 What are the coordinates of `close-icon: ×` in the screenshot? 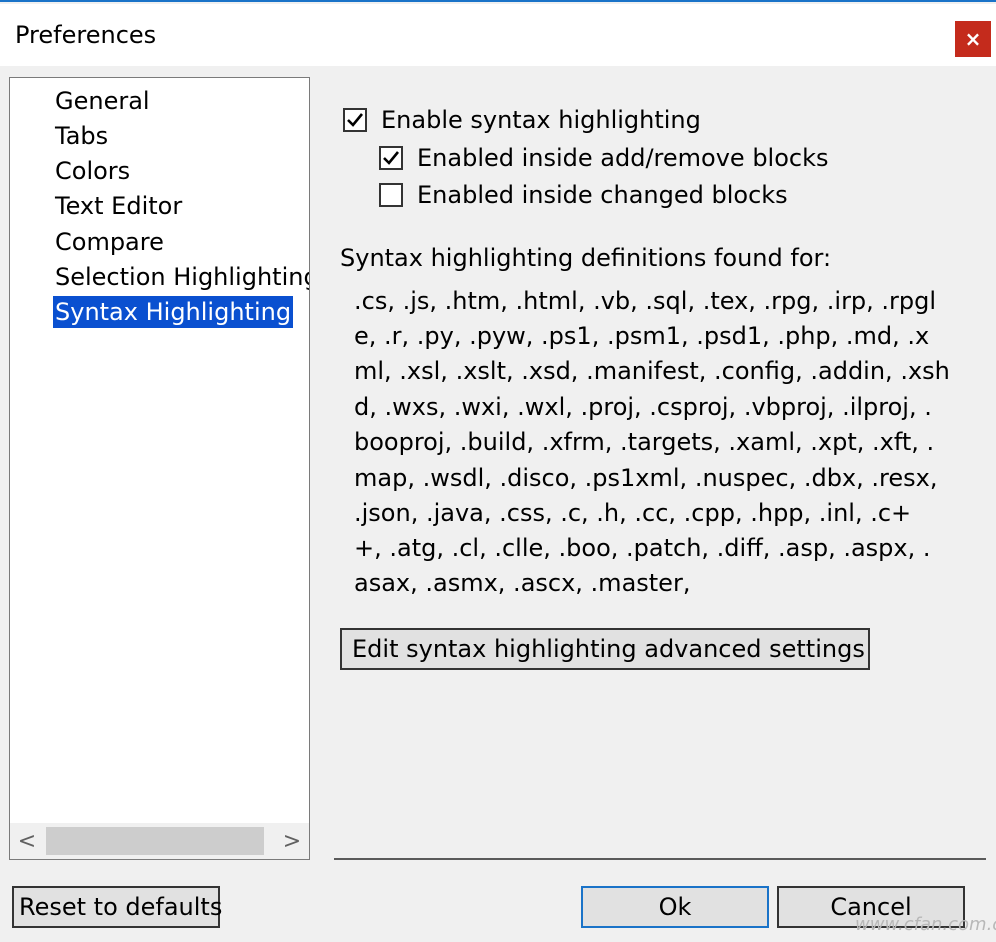 It's located at (973, 39).